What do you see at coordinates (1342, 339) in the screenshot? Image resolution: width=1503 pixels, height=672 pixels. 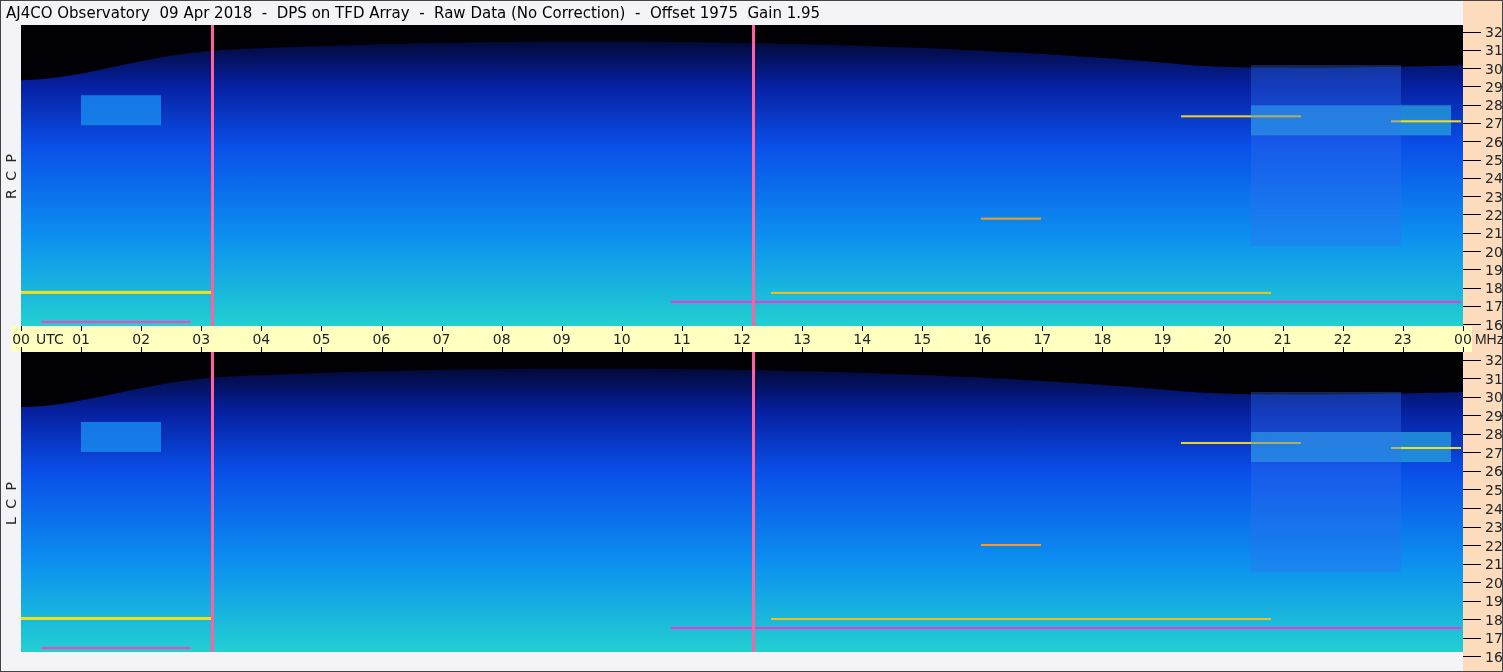 I see `time-tick-label: 22` at bounding box center [1342, 339].